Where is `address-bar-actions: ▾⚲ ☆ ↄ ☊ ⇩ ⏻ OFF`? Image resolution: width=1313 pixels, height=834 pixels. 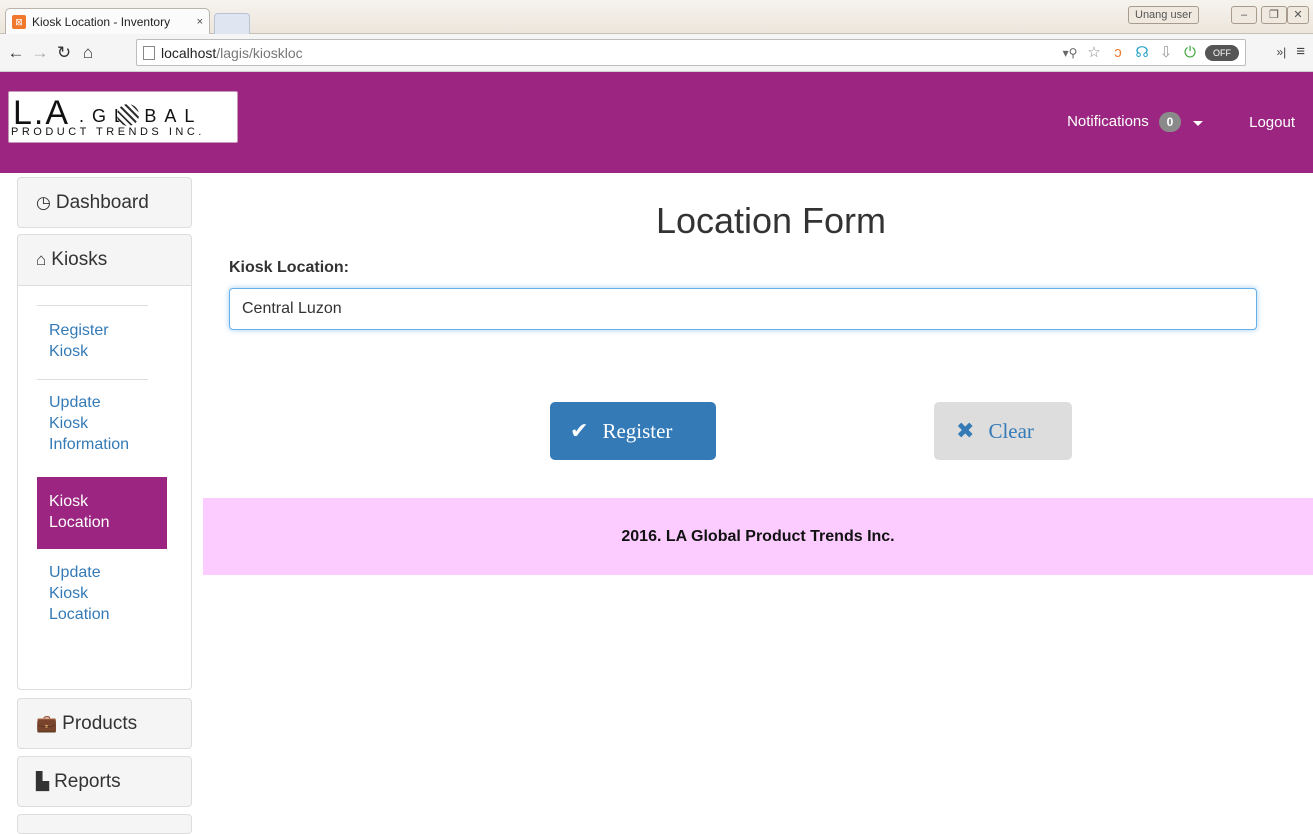
address-bar-actions: ▾⚲ ☆ ↄ ☊ ⇩ ⏻ OFF is located at coordinates (1150, 53).